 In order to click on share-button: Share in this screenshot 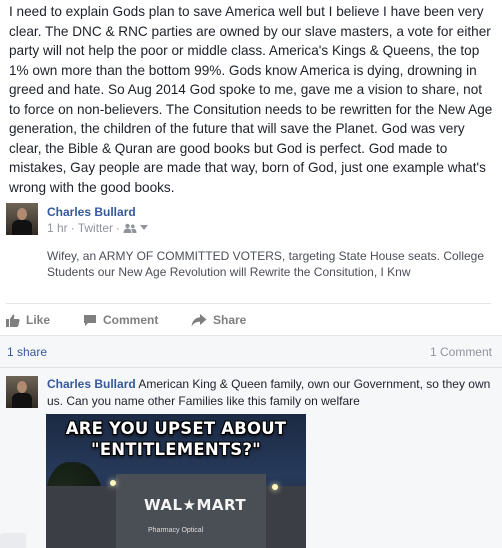, I will do `click(218, 320)`.